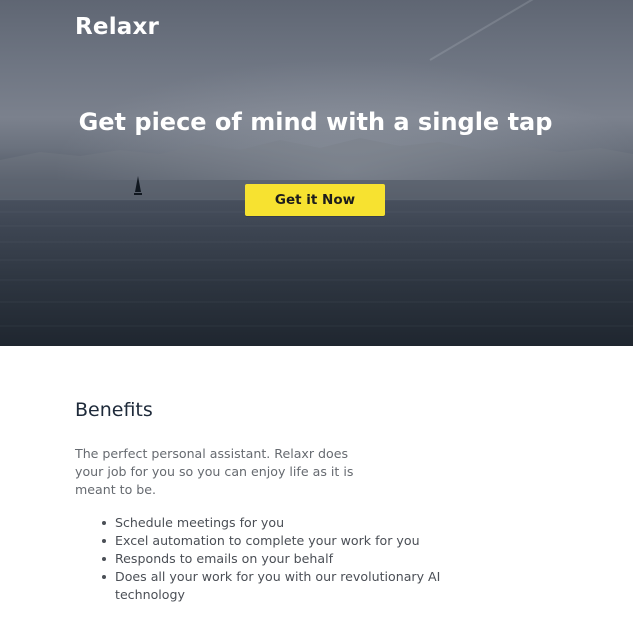 This screenshot has height=644, width=633. What do you see at coordinates (114, 410) in the screenshot?
I see `benefits-title: Benefits` at bounding box center [114, 410].